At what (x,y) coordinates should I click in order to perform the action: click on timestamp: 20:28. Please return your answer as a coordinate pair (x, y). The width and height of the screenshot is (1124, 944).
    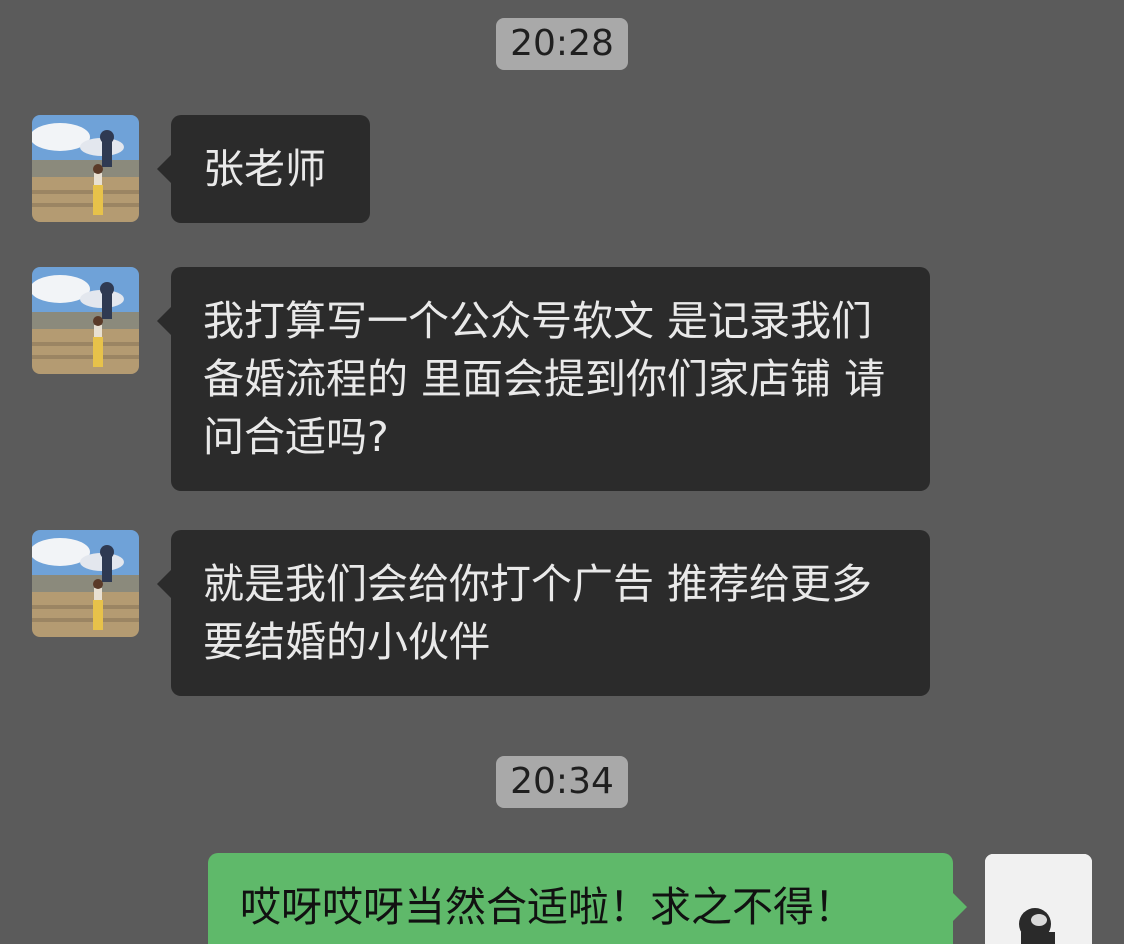
    Looking at the image, I should click on (562, 44).